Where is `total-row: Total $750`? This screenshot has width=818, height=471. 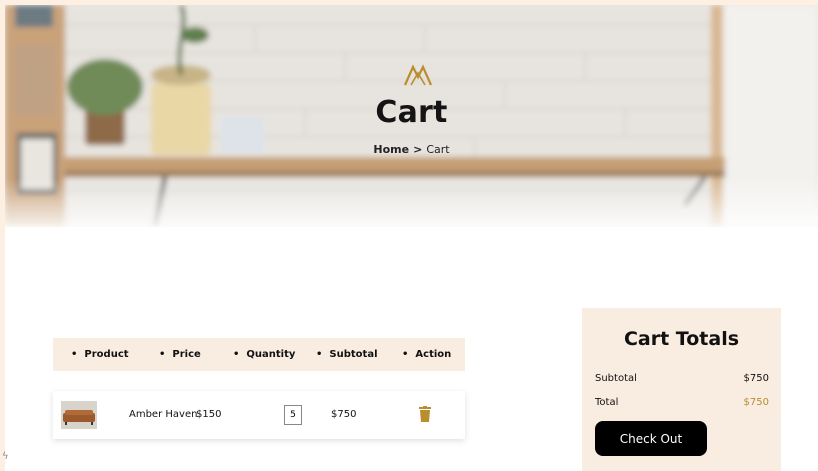 total-row: Total $750 is located at coordinates (682, 402).